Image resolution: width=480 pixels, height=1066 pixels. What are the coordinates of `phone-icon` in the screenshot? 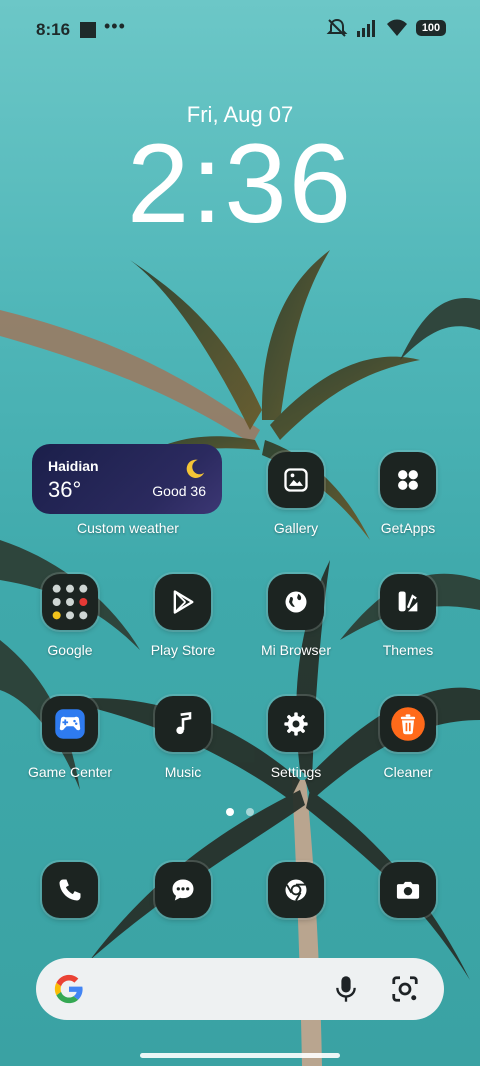 It's located at (70, 890).